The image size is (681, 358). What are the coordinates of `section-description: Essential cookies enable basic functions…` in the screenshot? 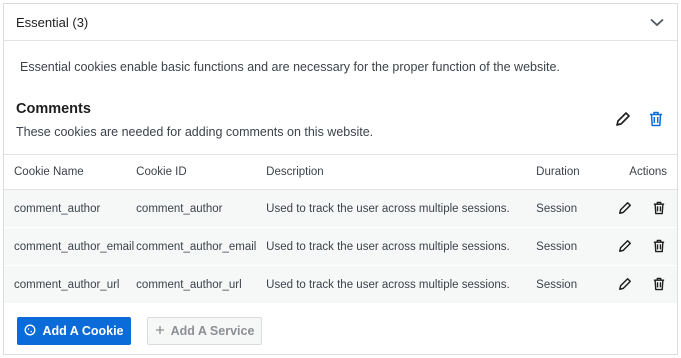 It's located at (290, 67).